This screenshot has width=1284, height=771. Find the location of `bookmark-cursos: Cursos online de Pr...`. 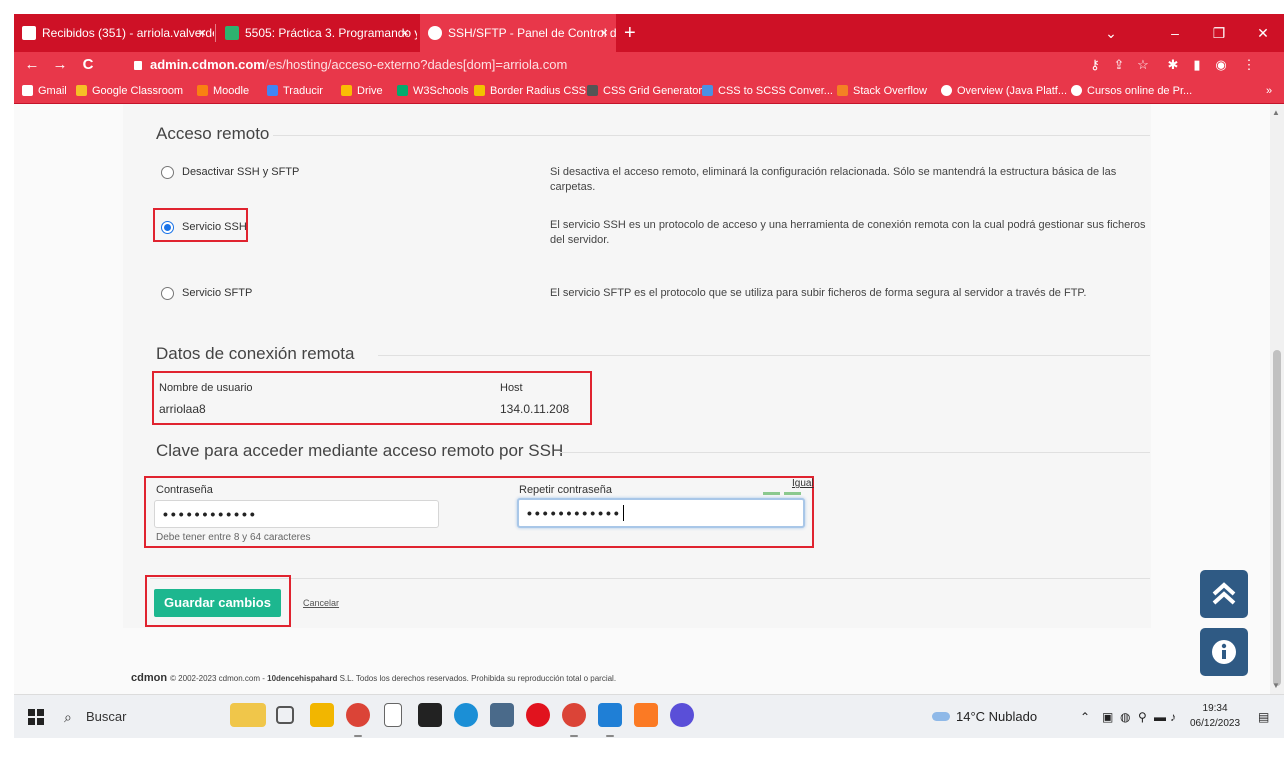

bookmark-cursos: Cursos online de Pr... is located at coordinates (1131, 91).